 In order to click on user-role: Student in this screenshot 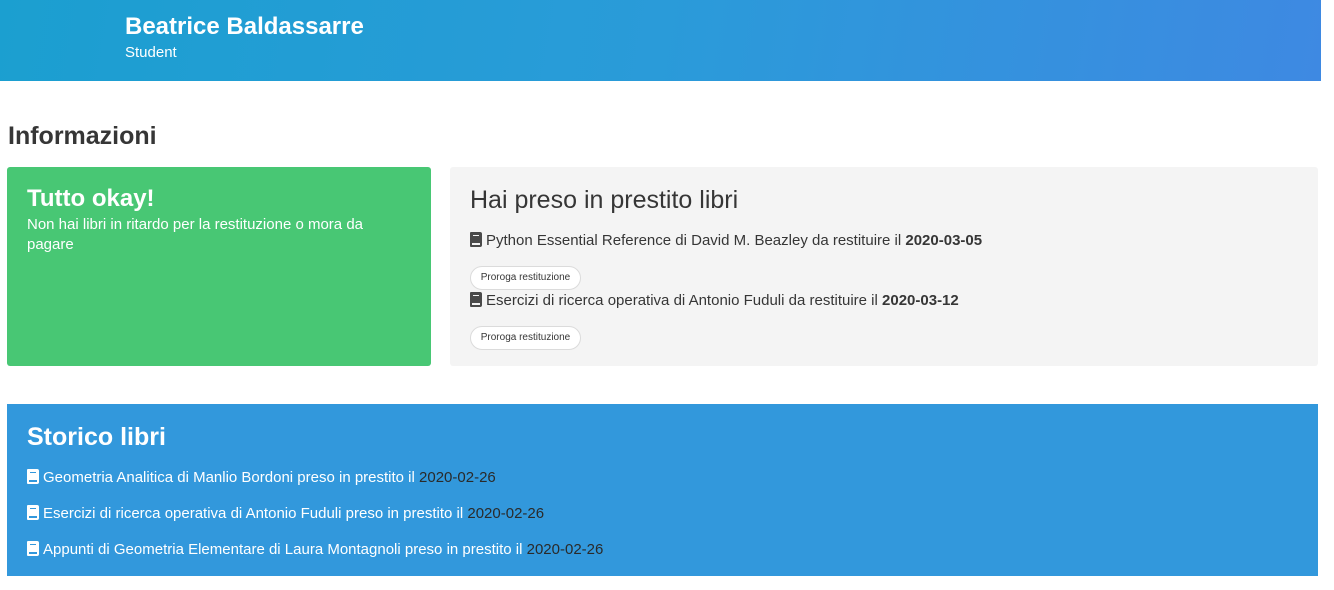, I will do `click(151, 52)`.